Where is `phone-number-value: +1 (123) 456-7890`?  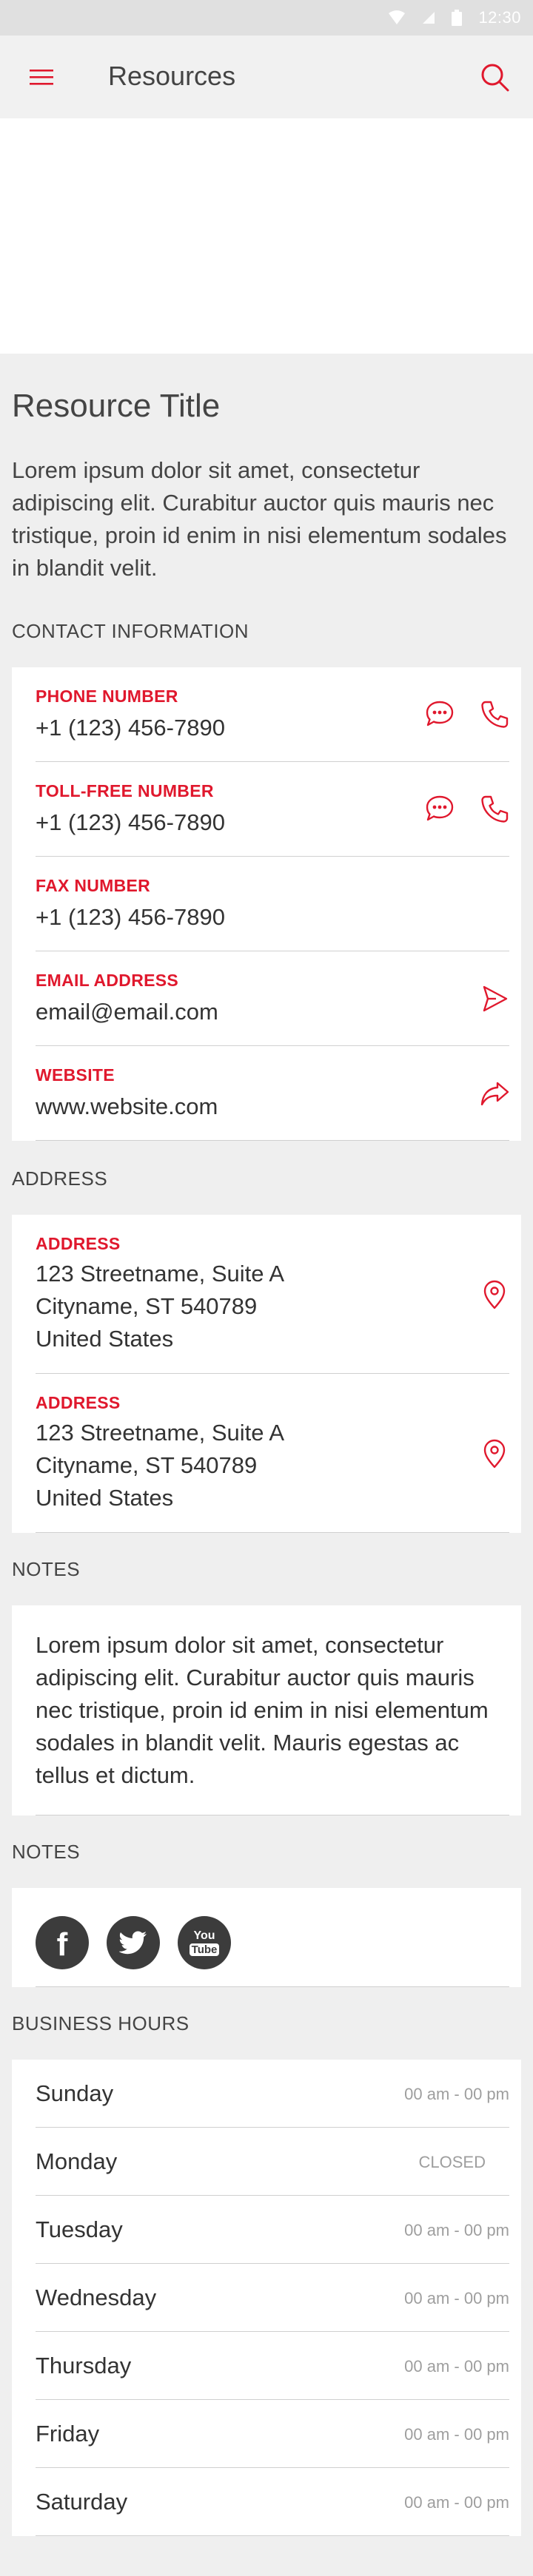
phone-number-value: +1 (123) 456-7890 is located at coordinates (130, 728).